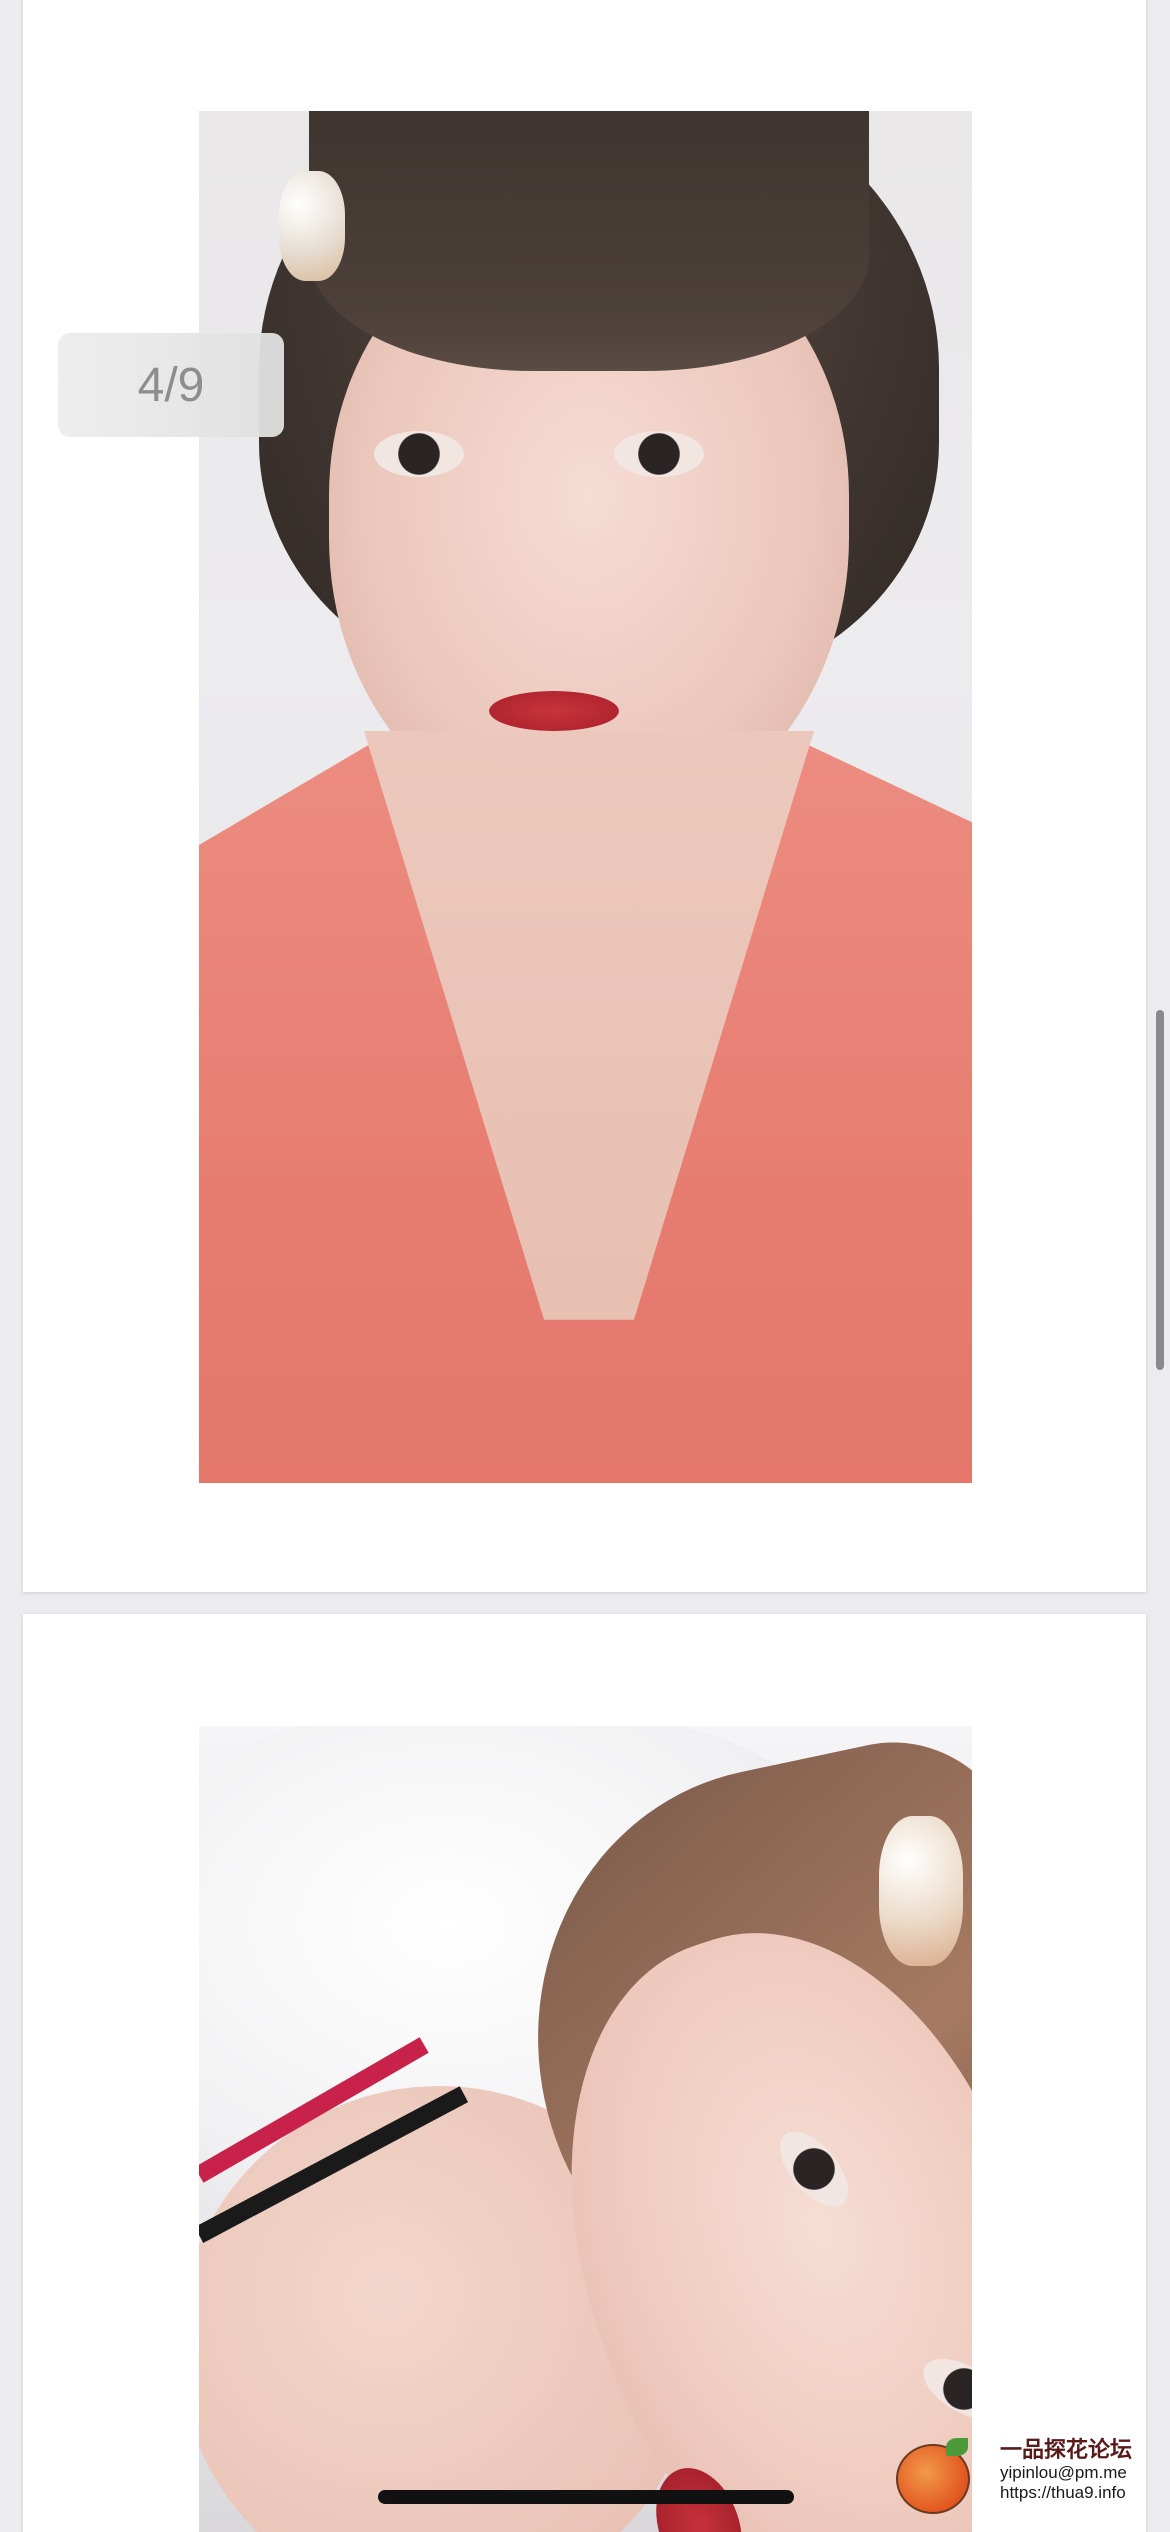 The height and width of the screenshot is (2532, 1170). I want to click on vertical-scrollbar, so click(1160, 1190).